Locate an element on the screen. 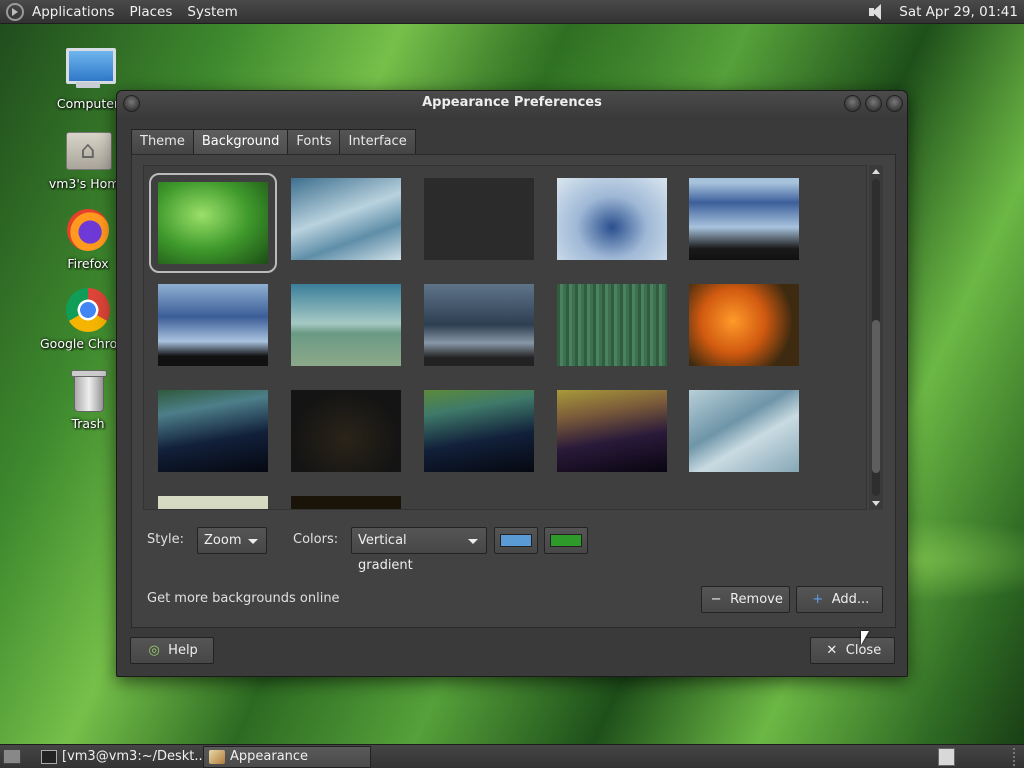 The image size is (1024, 768). mouse-cursor-icon is located at coordinates (865, 638).